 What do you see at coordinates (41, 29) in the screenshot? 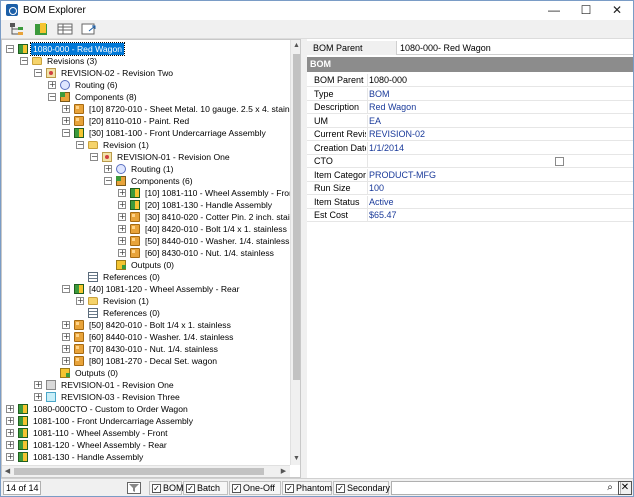
I see `assembly-icon` at bounding box center [41, 29].